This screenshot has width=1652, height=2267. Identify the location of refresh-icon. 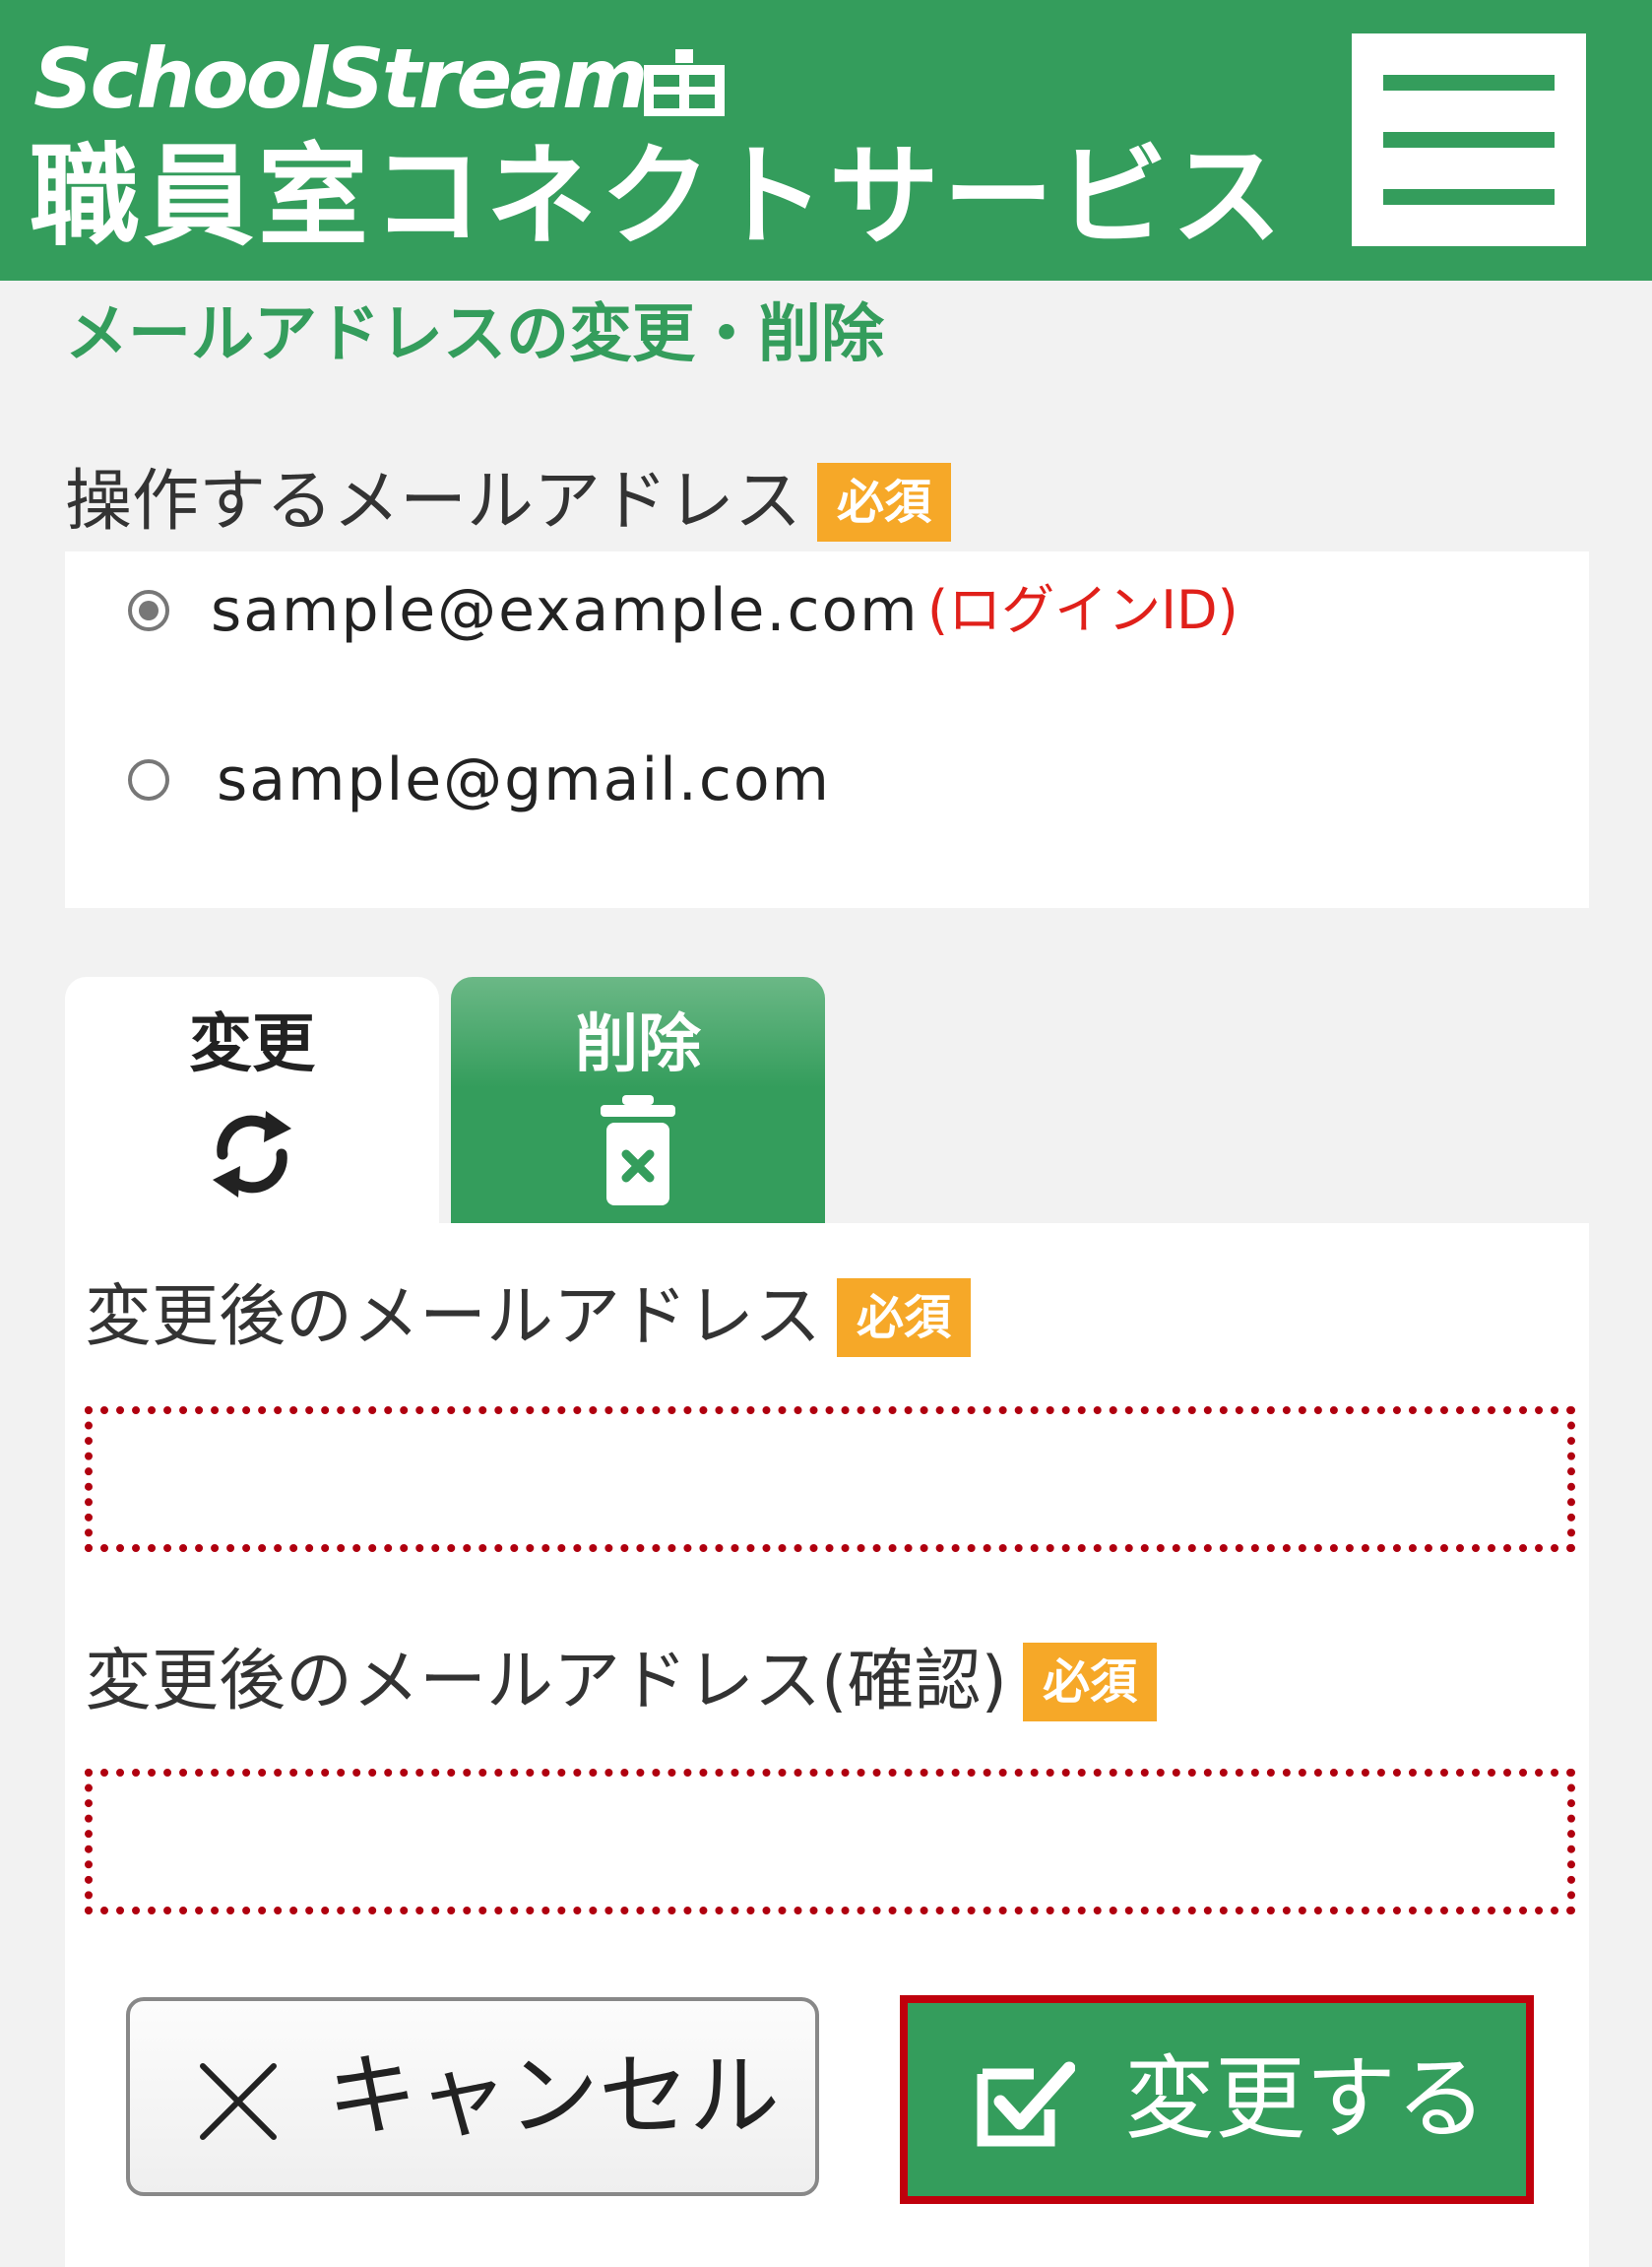
(252, 1154).